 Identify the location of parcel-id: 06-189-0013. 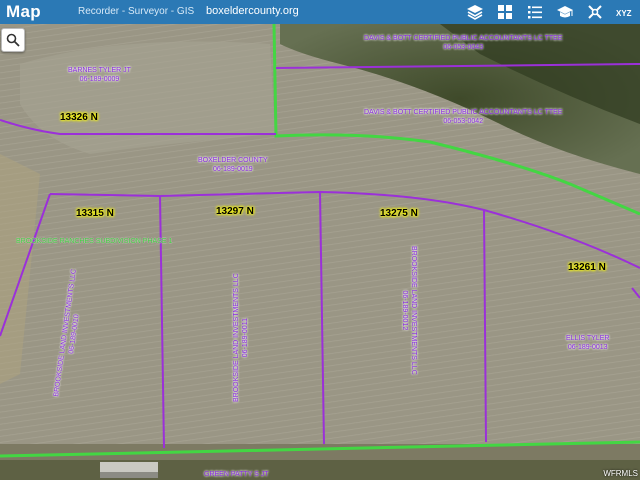
(587, 347).